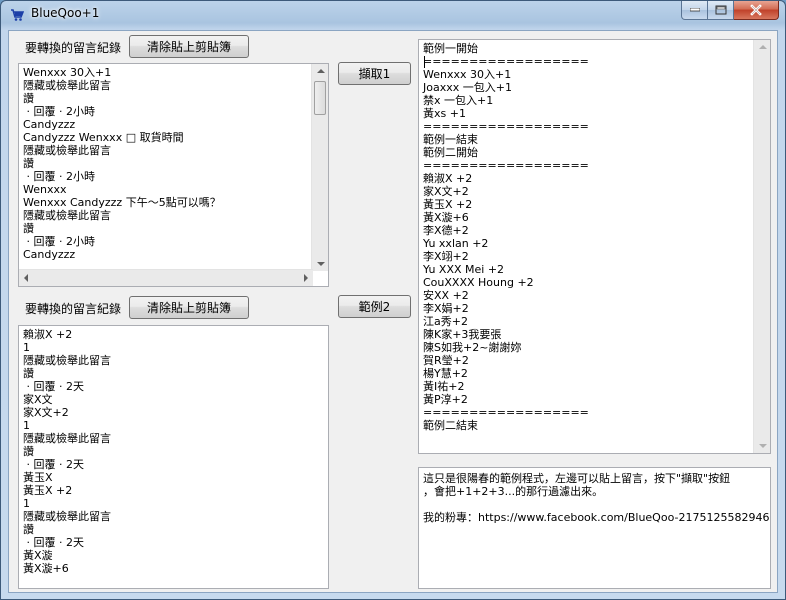 This screenshot has height=600, width=786. What do you see at coordinates (65, 13) in the screenshot?
I see `window-title: BlueQoo+1` at bounding box center [65, 13].